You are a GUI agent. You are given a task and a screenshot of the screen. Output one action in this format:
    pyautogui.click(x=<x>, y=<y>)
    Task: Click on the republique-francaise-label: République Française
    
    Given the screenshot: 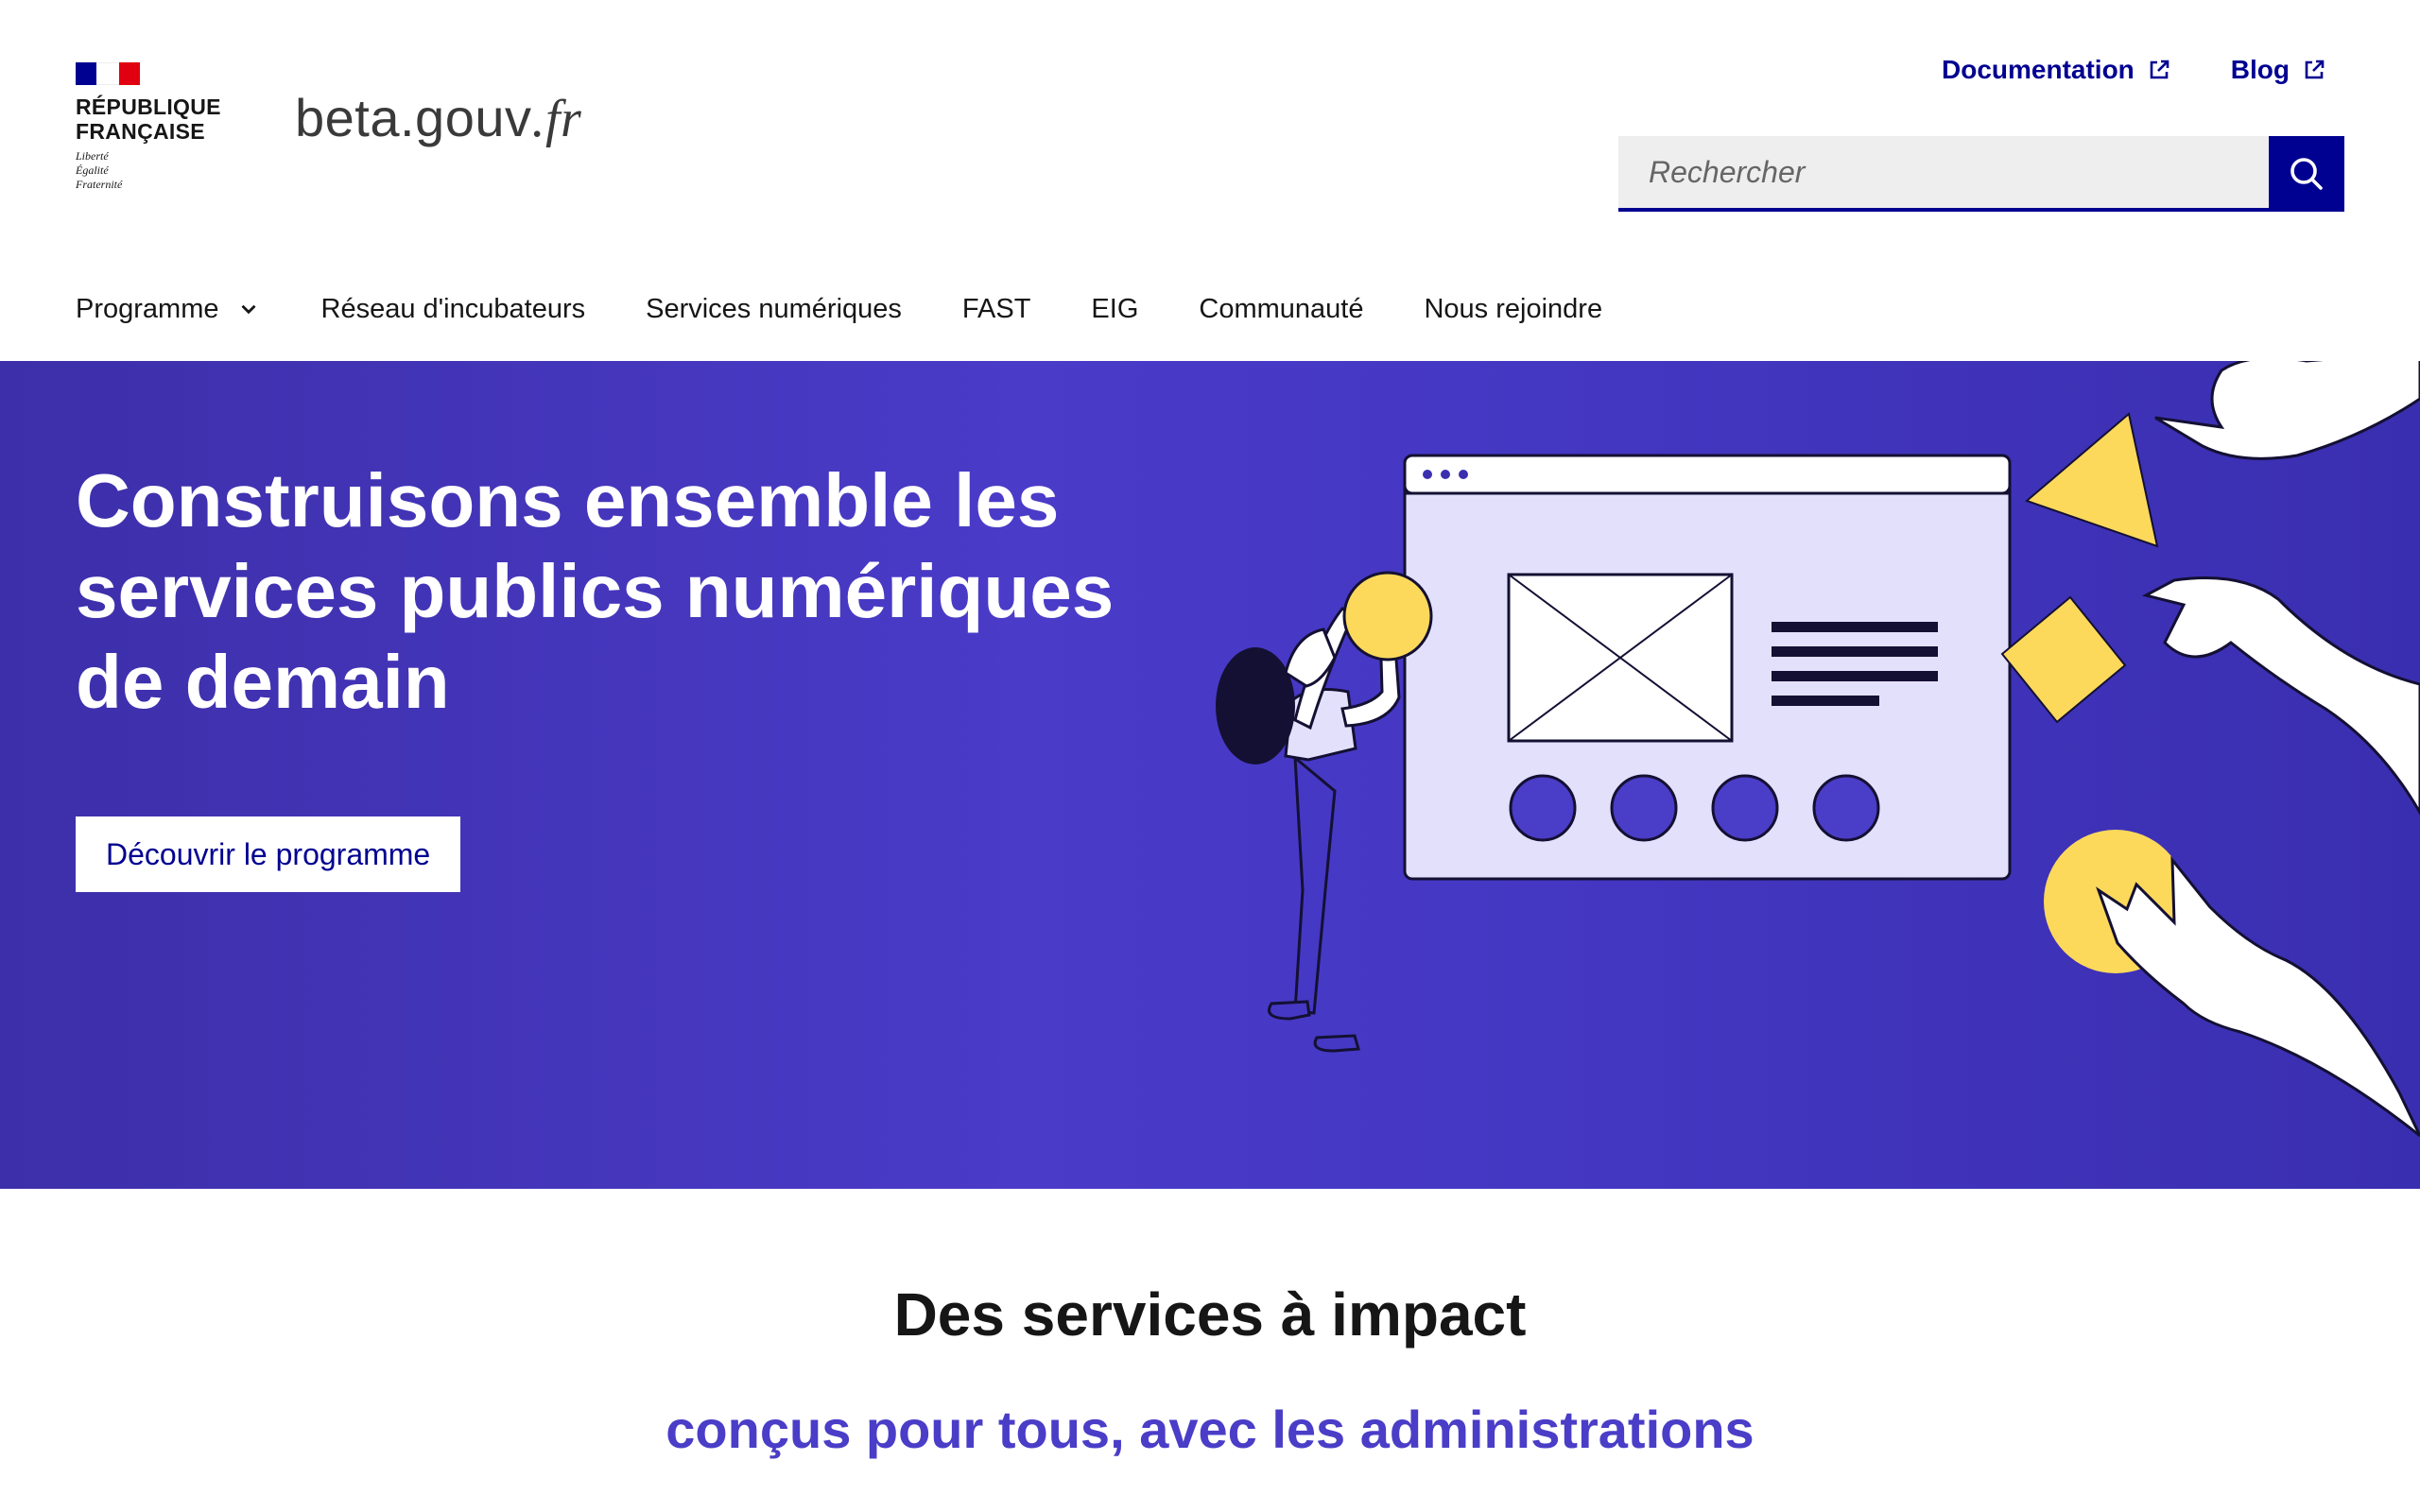 What is the action you would take?
    pyautogui.click(x=151, y=119)
    